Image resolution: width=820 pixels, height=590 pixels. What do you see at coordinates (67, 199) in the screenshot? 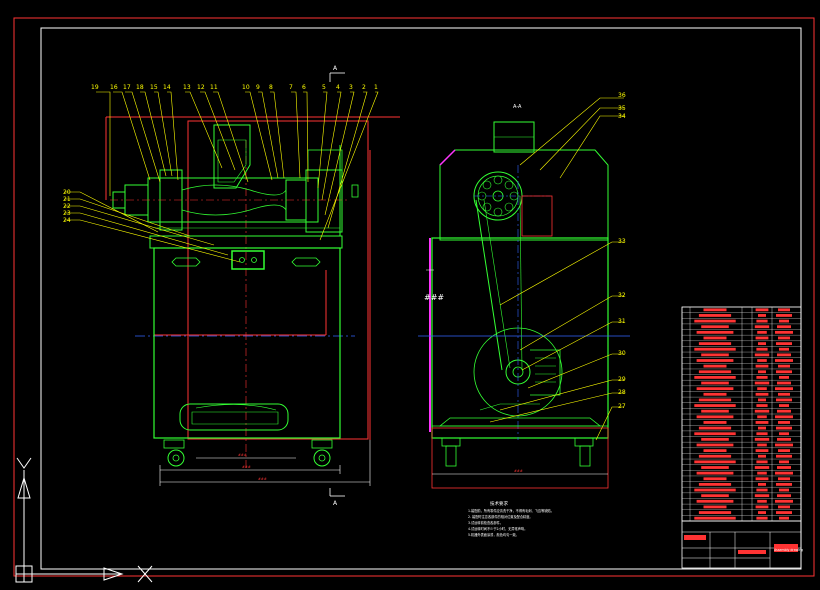
I see `callout-number: 21` at bounding box center [67, 199].